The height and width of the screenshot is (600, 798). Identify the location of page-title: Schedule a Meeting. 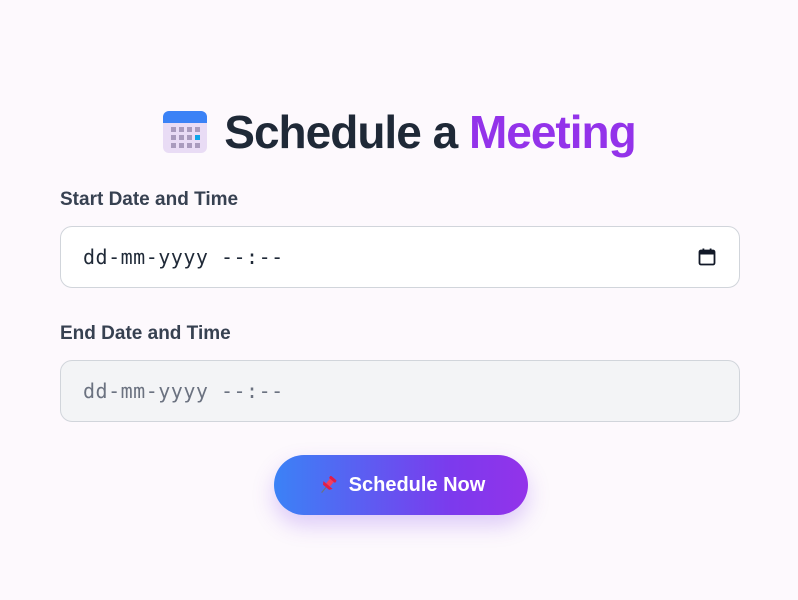
(430, 132).